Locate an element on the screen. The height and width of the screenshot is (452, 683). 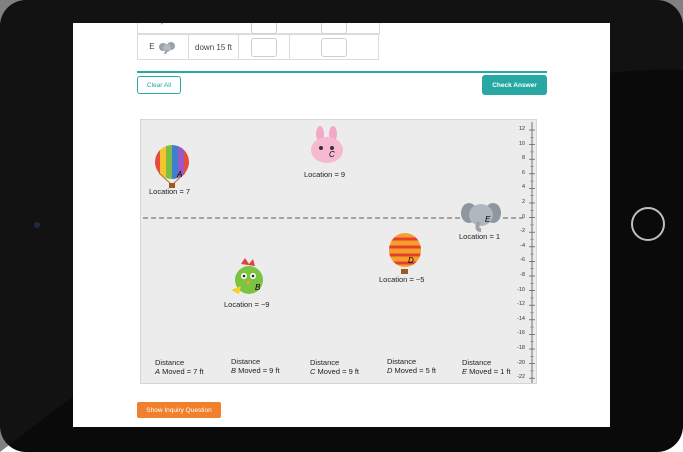
axis-tick-label: 4 is located at coordinates (523, 187).